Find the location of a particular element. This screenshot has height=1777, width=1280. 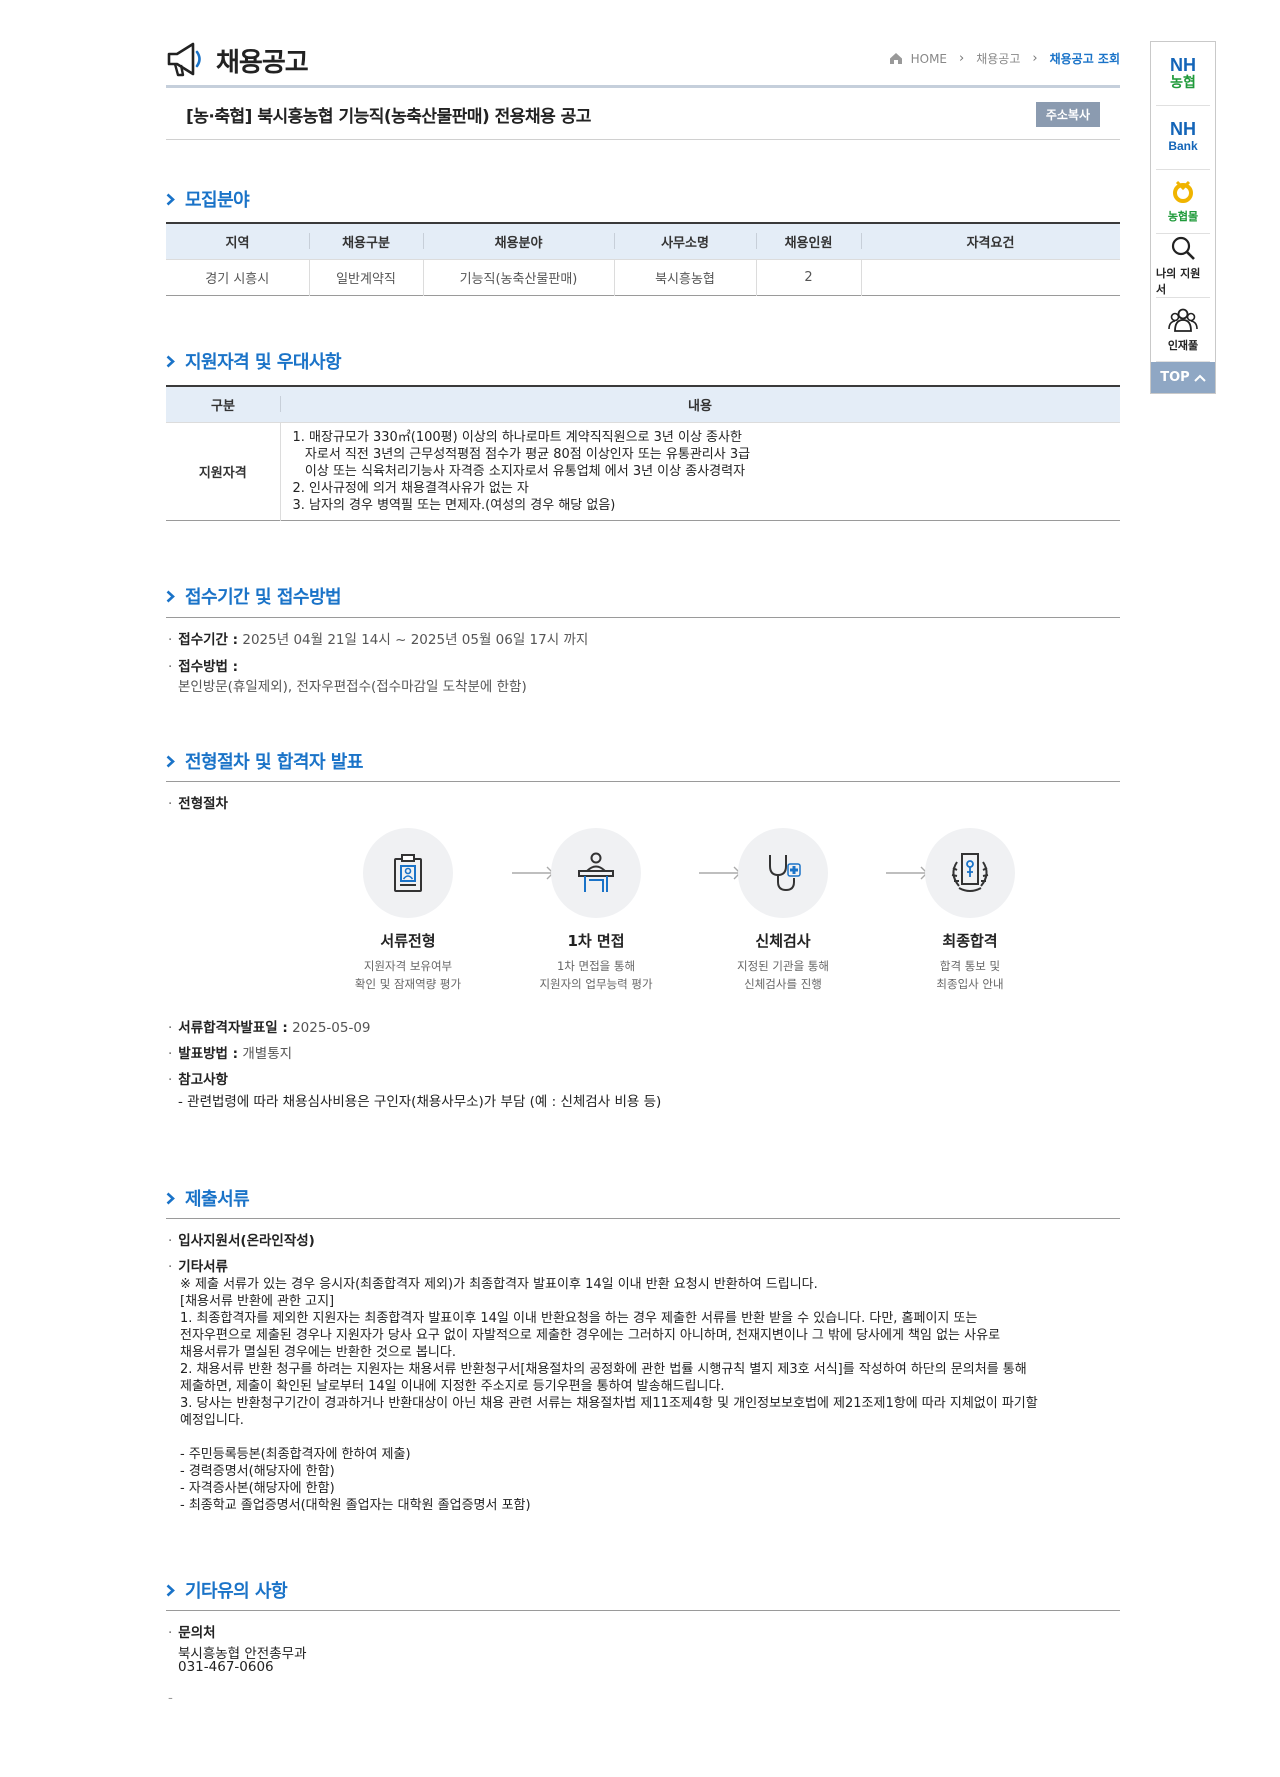

stethoscope-icon is located at coordinates (783, 873).